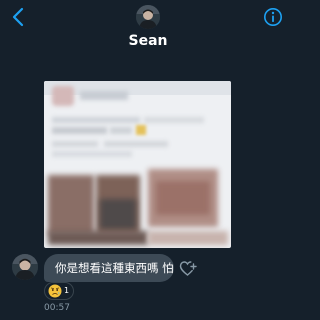  What do you see at coordinates (188, 268) in the screenshot?
I see `add-reaction-icon` at bounding box center [188, 268].